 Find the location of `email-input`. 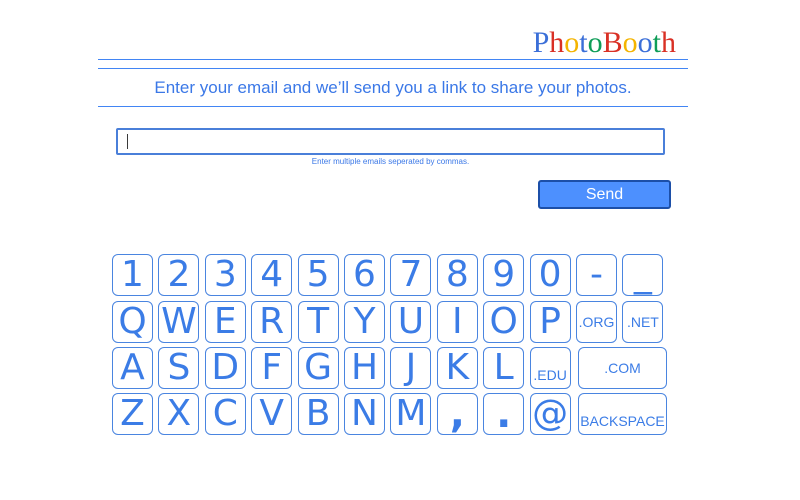

email-input is located at coordinates (390, 141).